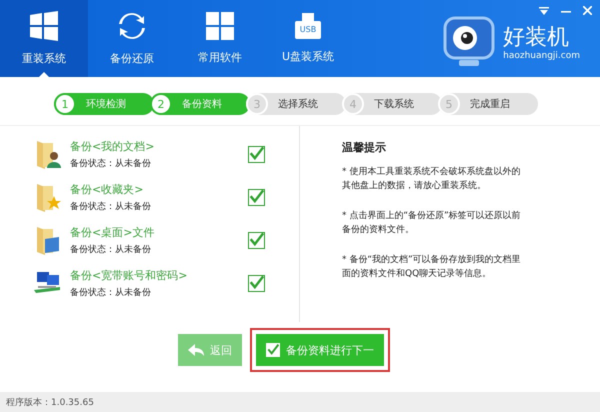 The width and height of the screenshot is (600, 412). I want to click on tips-title: 温馨提示, so click(364, 147).